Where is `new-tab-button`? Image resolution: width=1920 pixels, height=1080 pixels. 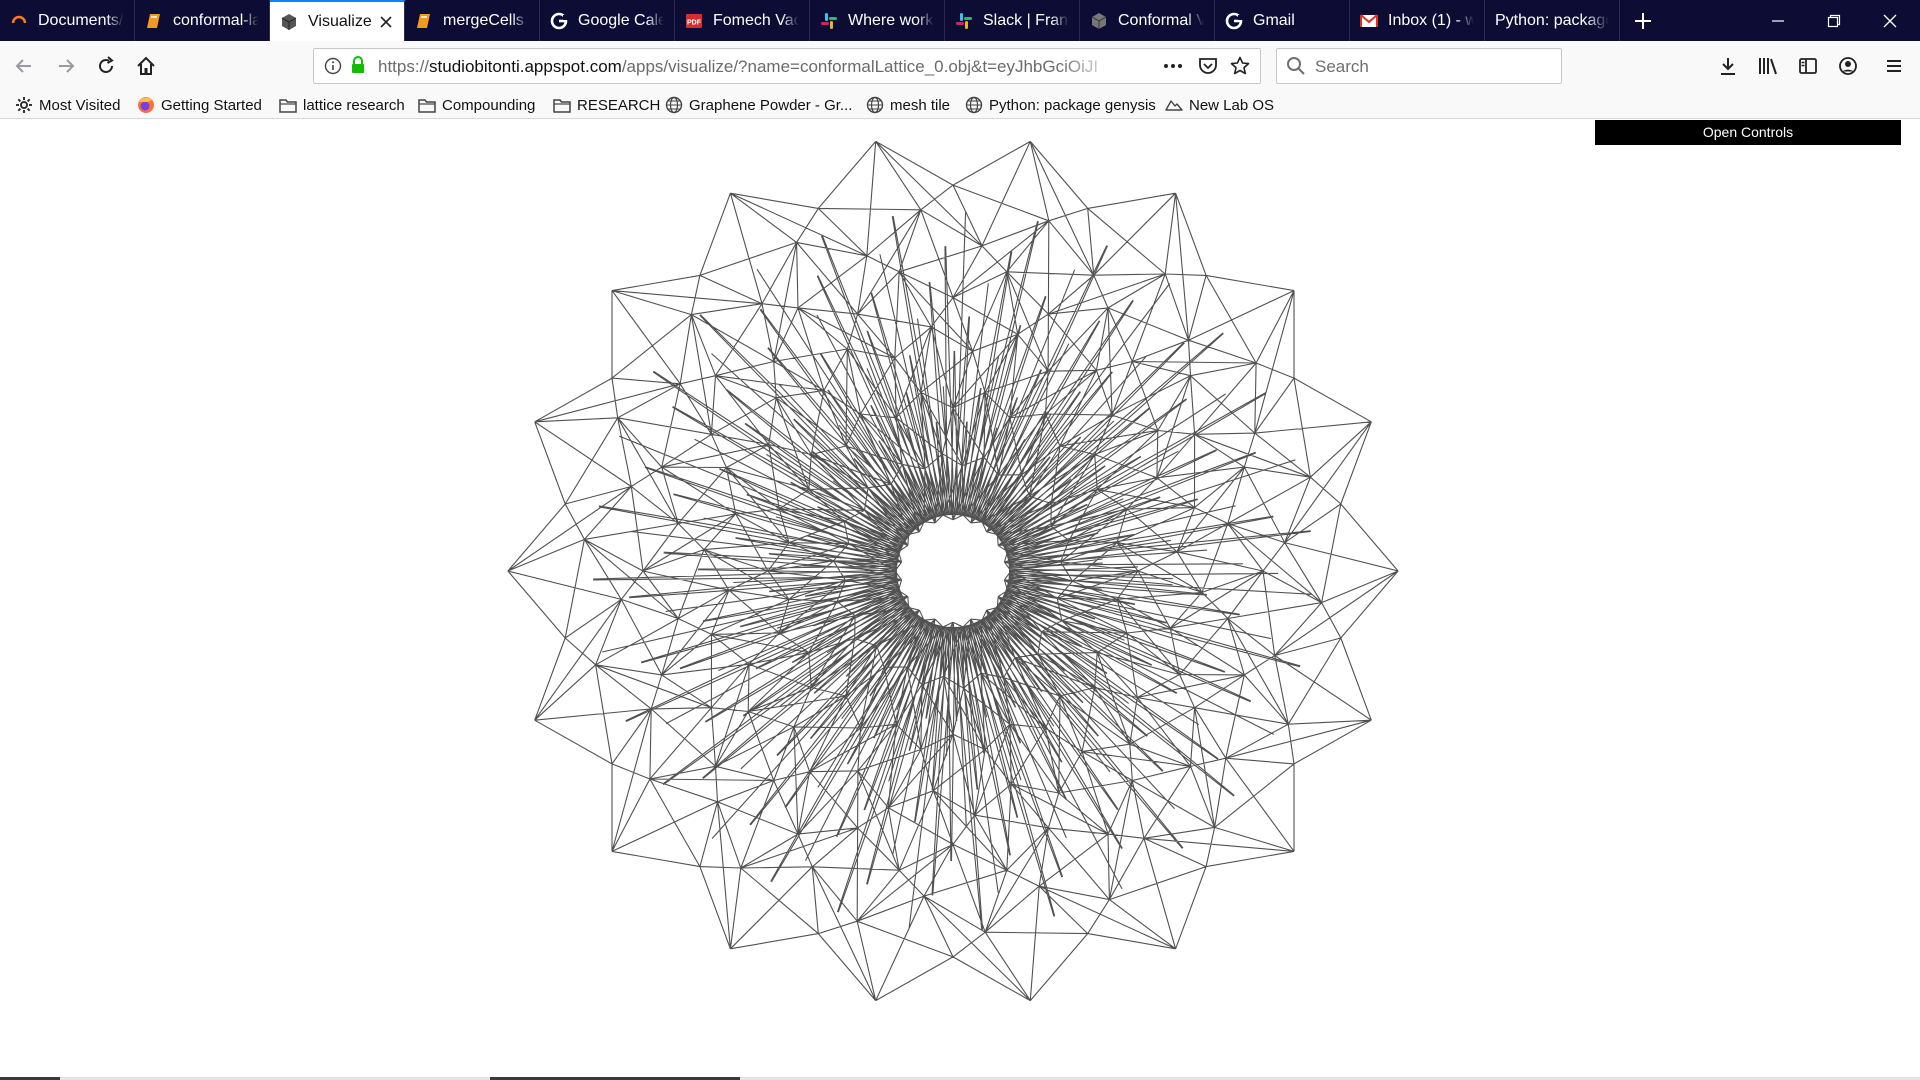
new-tab-button is located at coordinates (1643, 20).